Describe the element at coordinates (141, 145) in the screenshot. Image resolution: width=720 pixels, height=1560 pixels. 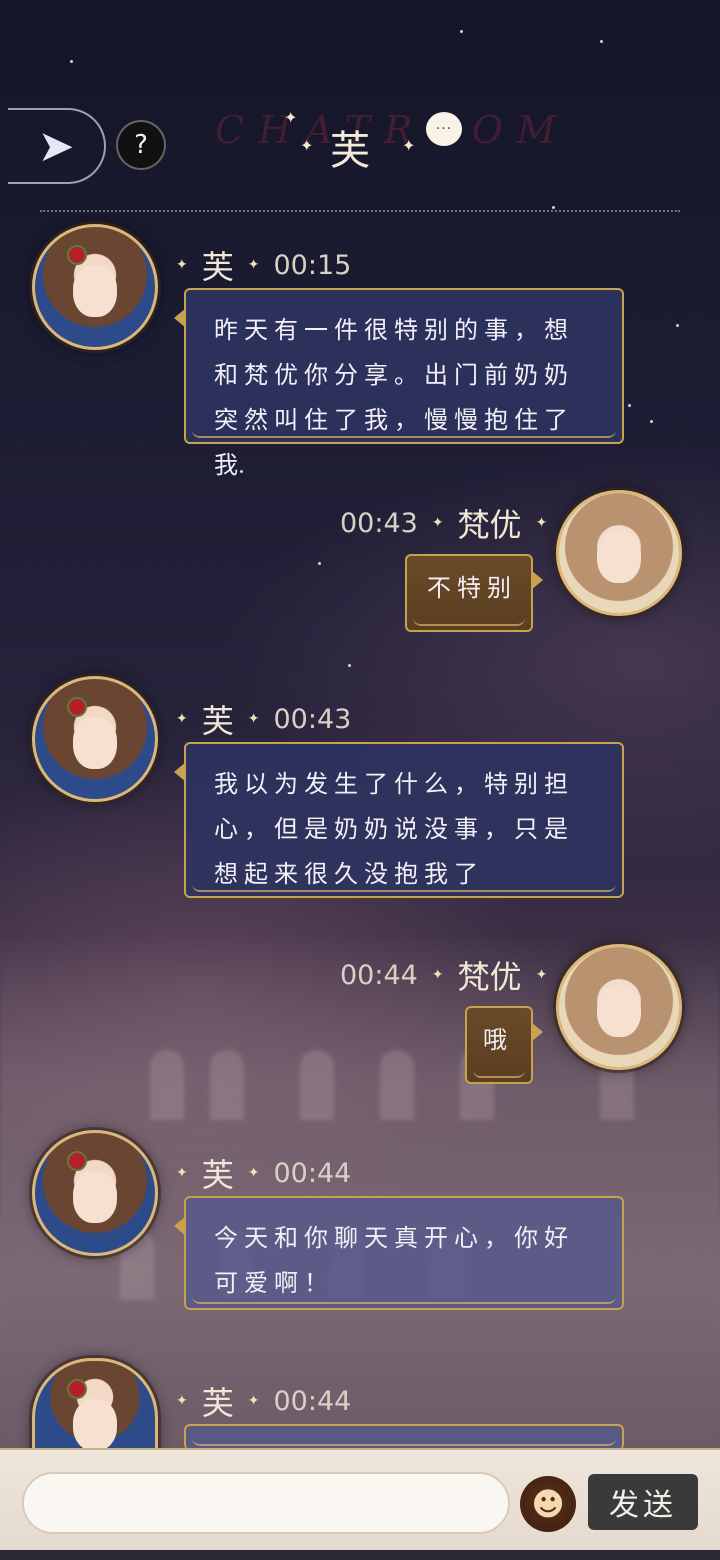
I see `help-button: ?` at that location.